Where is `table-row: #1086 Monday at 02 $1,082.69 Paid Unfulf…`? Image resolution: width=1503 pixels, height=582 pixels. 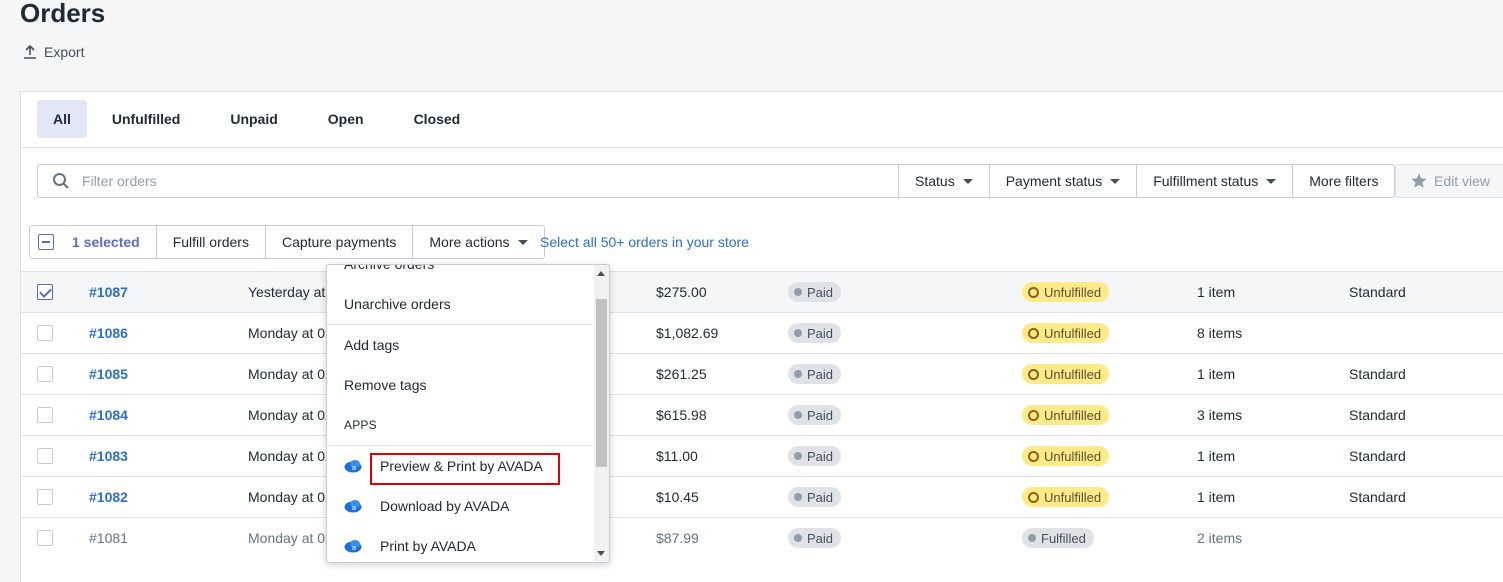 table-row: #1086 Monday at 02 $1,082.69 Paid Unfulf… is located at coordinates (762, 332).